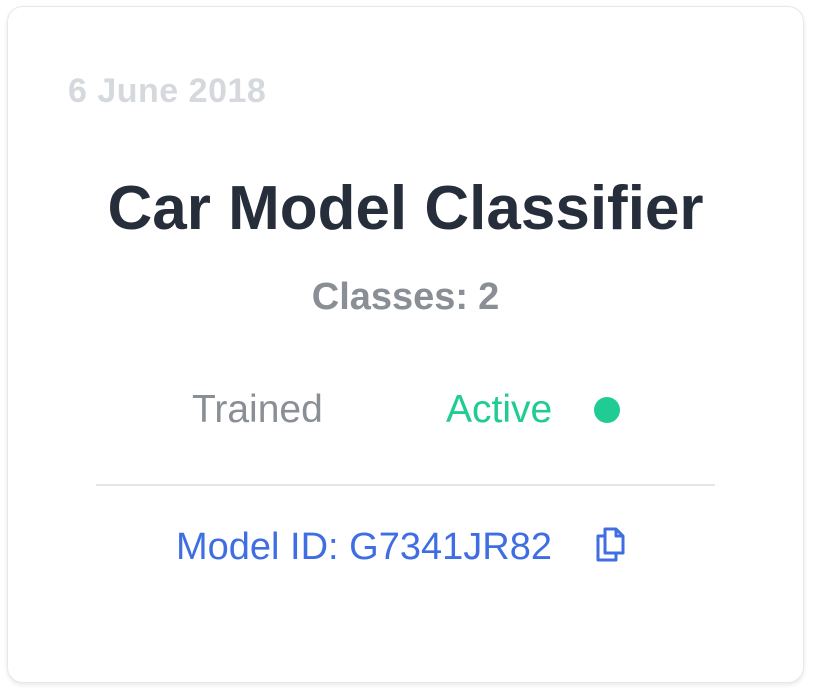 This screenshot has height=693, width=814. What do you see at coordinates (167, 91) in the screenshot?
I see `model-date: 6 June 2018` at bounding box center [167, 91].